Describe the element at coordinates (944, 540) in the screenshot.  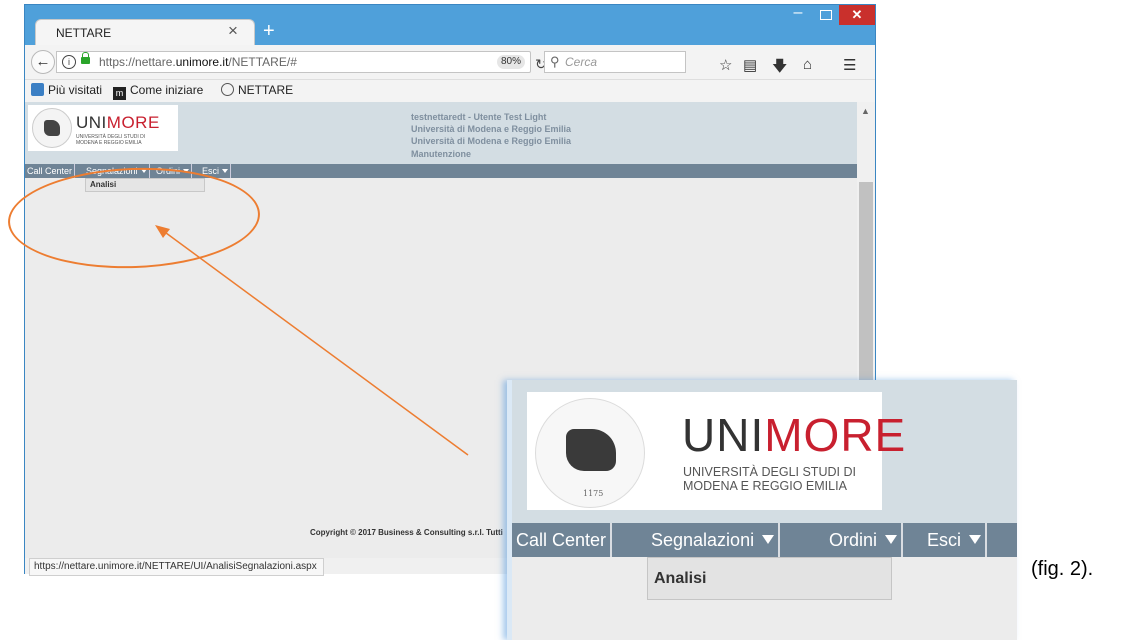
I see `menu-label: Esci` at that location.